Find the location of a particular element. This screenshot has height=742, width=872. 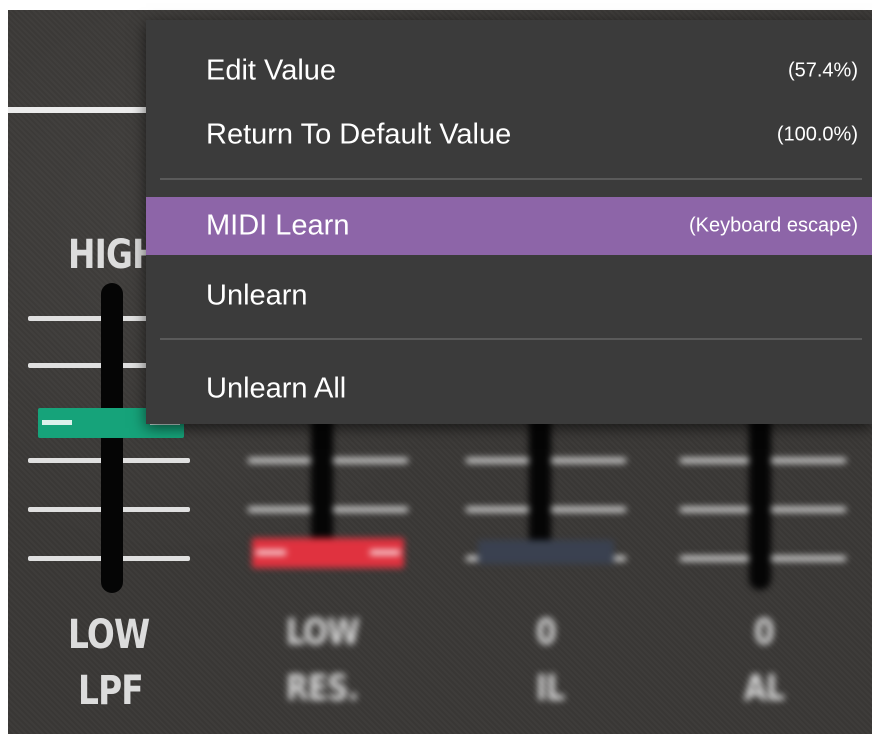

menu-item-return-to-default: Return To Default Value (100.0%) is located at coordinates (509, 135).